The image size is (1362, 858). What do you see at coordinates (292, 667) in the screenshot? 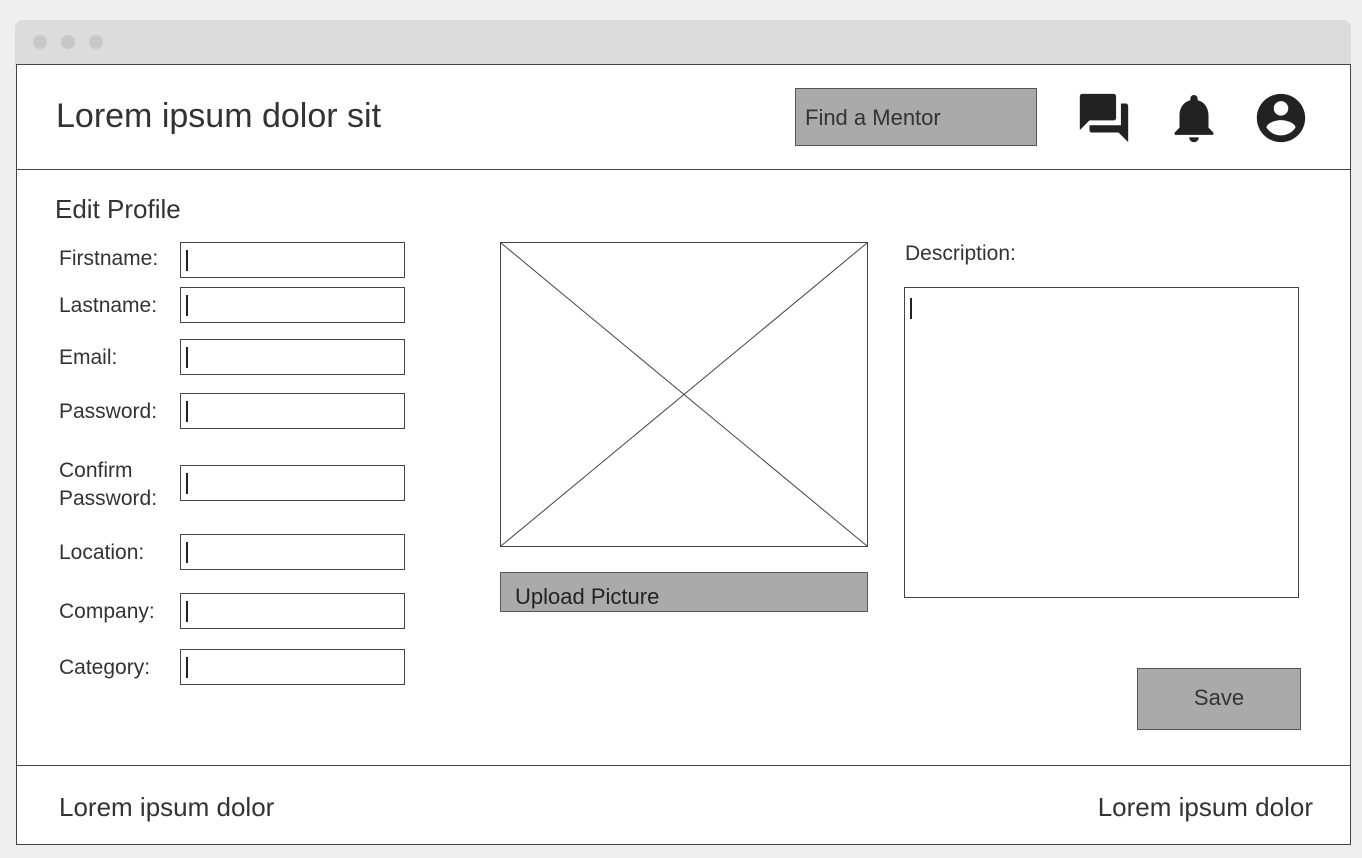
I see `category-field` at bounding box center [292, 667].